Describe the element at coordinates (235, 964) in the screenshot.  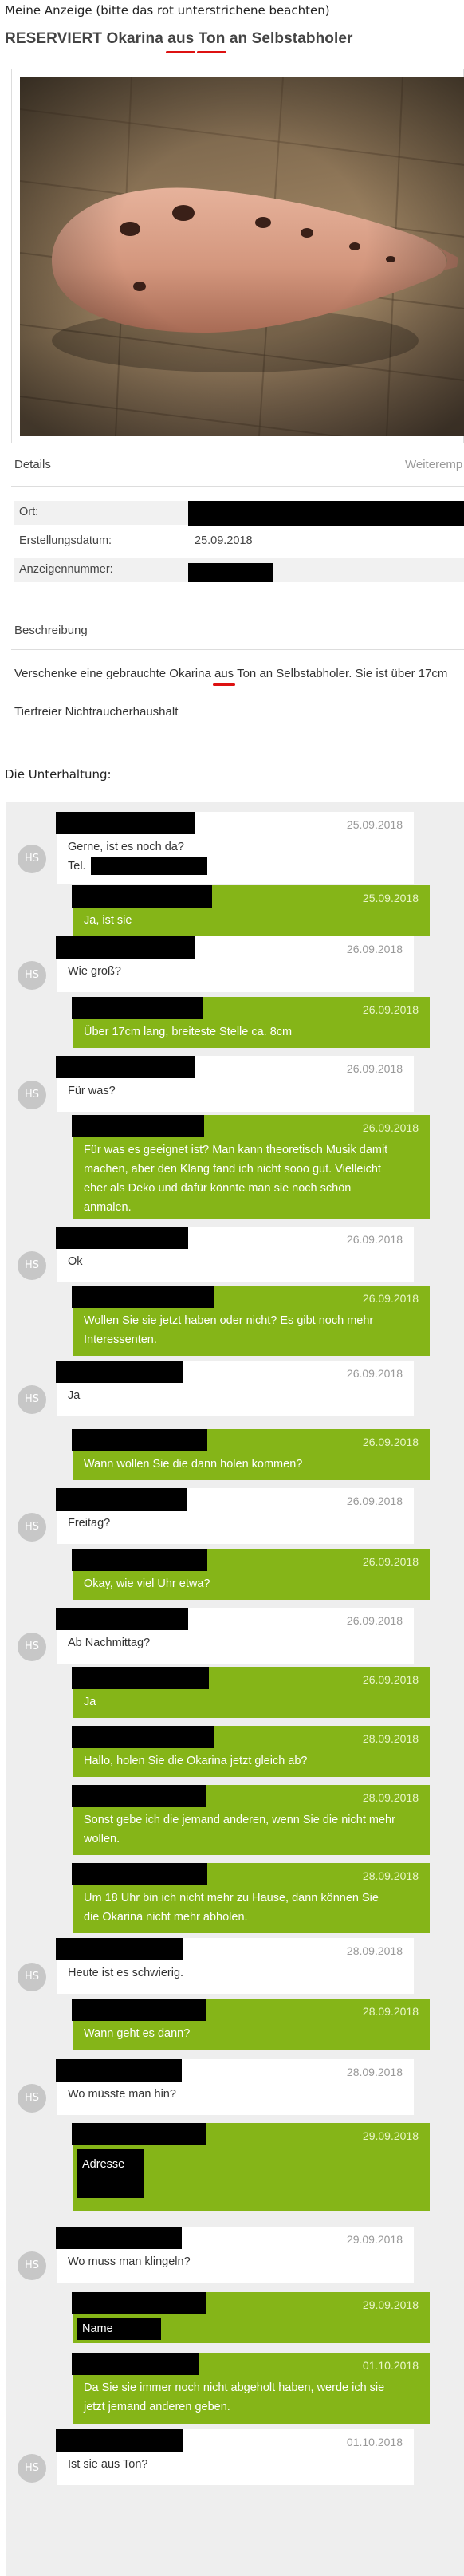
I see `incoming-message: 26.09.2018 Wie groß?` at that location.